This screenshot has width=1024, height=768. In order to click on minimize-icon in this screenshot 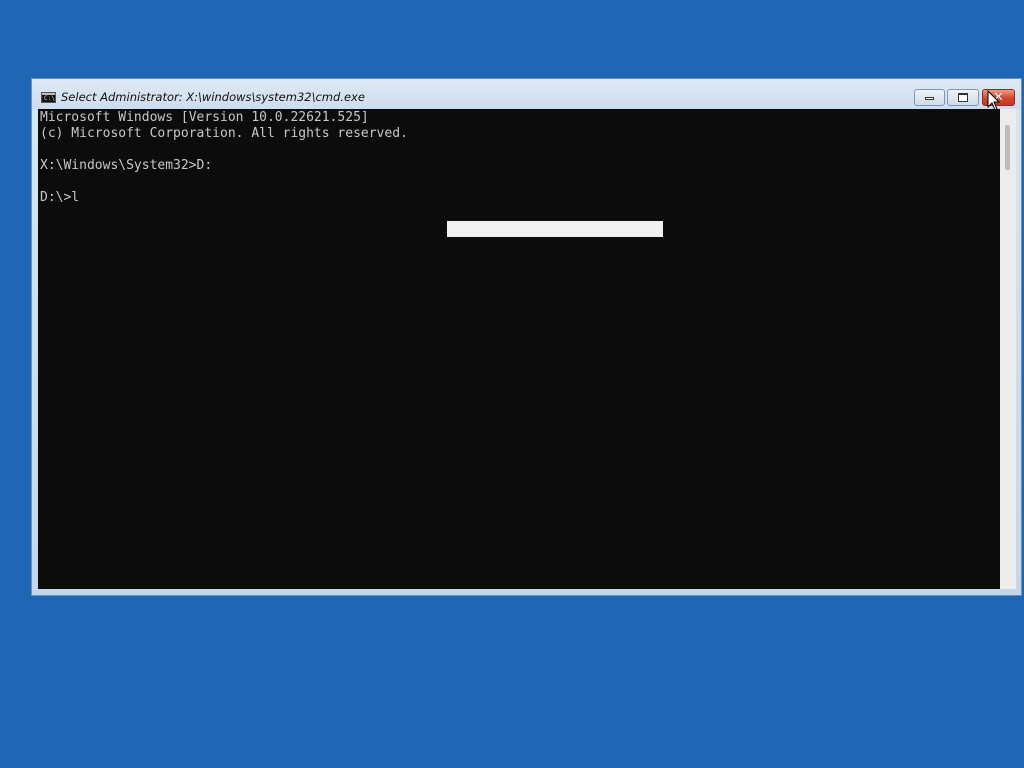, I will do `click(929, 98)`.